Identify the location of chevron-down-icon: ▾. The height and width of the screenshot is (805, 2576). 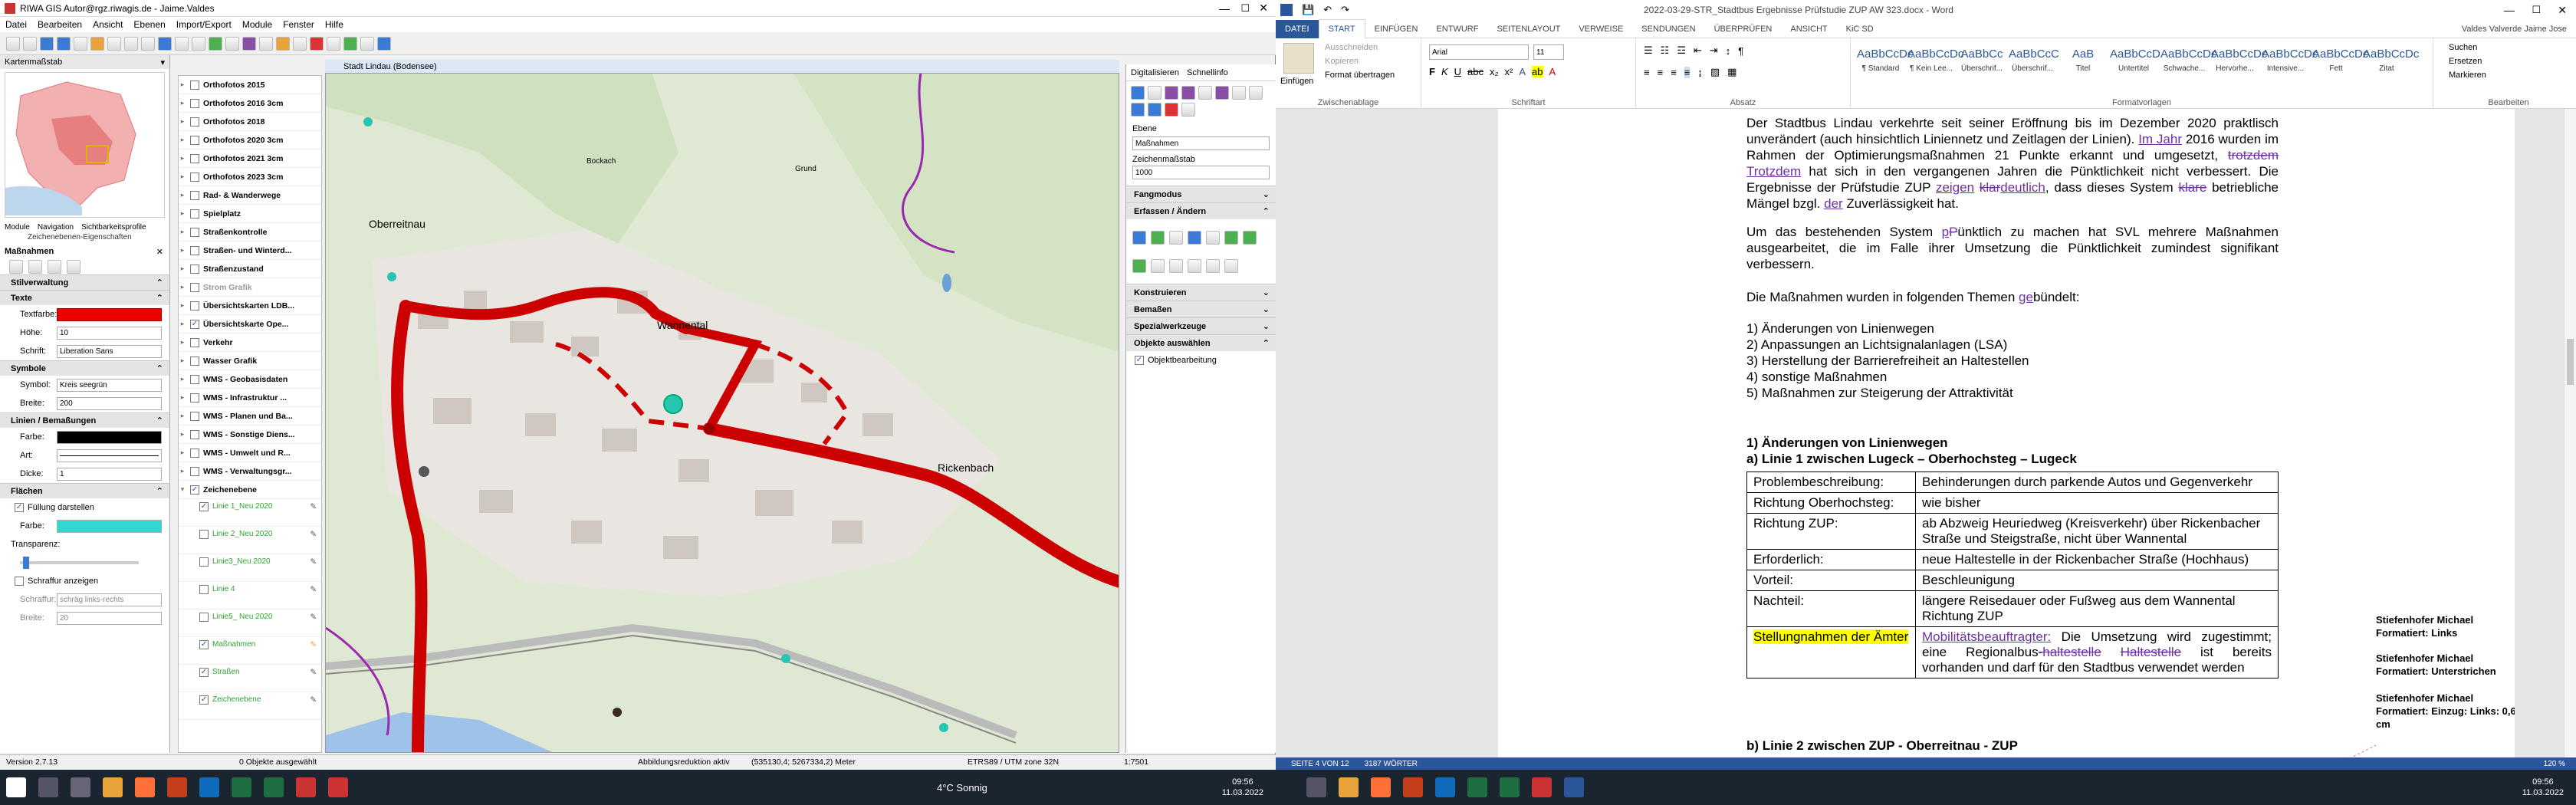
(162, 62).